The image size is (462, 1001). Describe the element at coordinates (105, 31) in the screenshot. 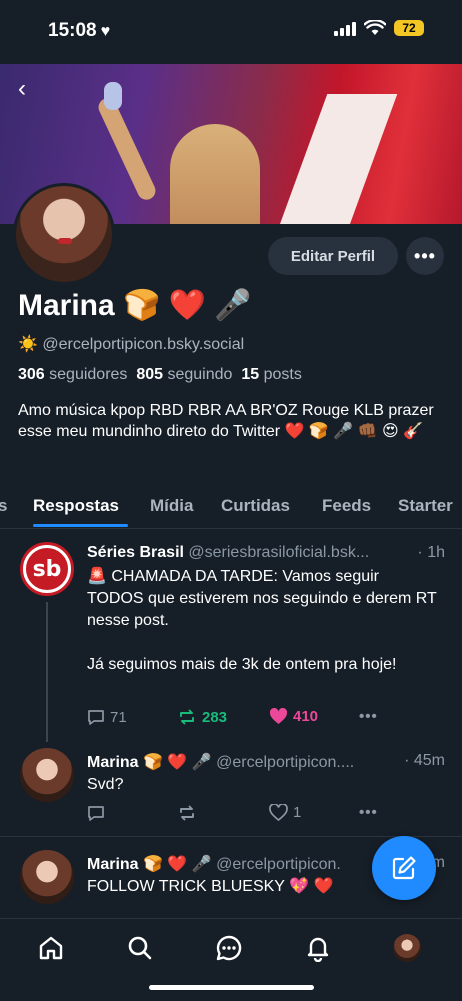

I see `heart-icon: ♥` at that location.